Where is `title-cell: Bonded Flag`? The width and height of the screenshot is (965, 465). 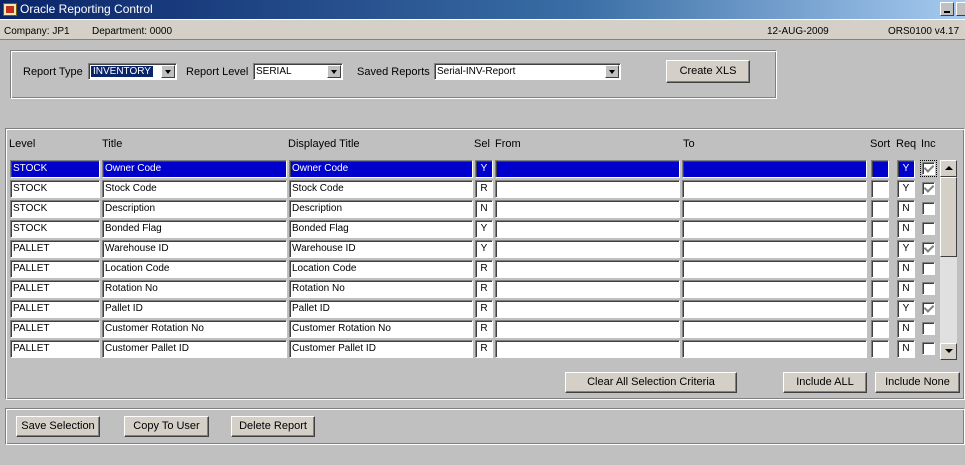 title-cell: Bonded Flag is located at coordinates (194, 229).